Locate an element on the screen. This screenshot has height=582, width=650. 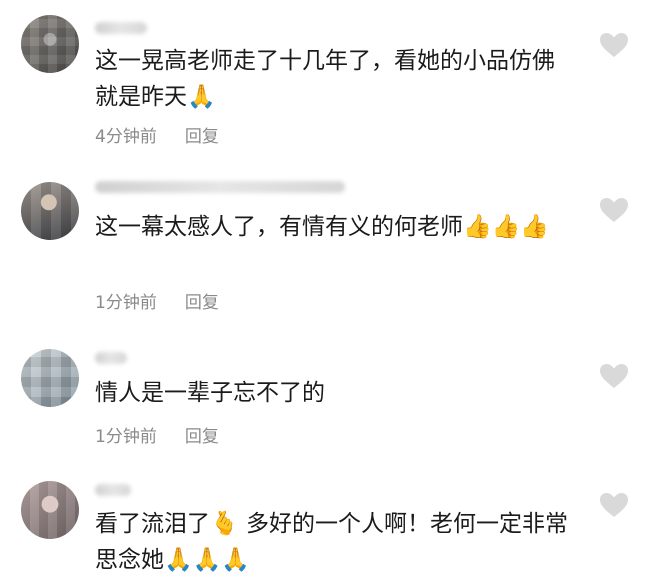
comment-text: 情人是一辈子忘不了的 is located at coordinates (335, 393).